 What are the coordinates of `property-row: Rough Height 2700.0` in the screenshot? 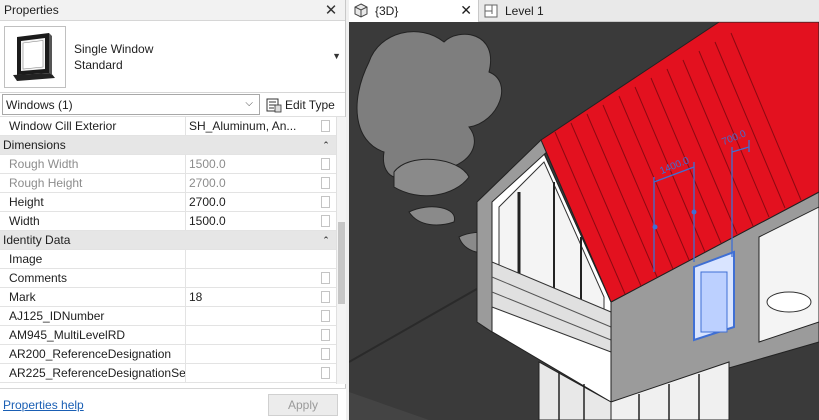 It's located at (168, 183).